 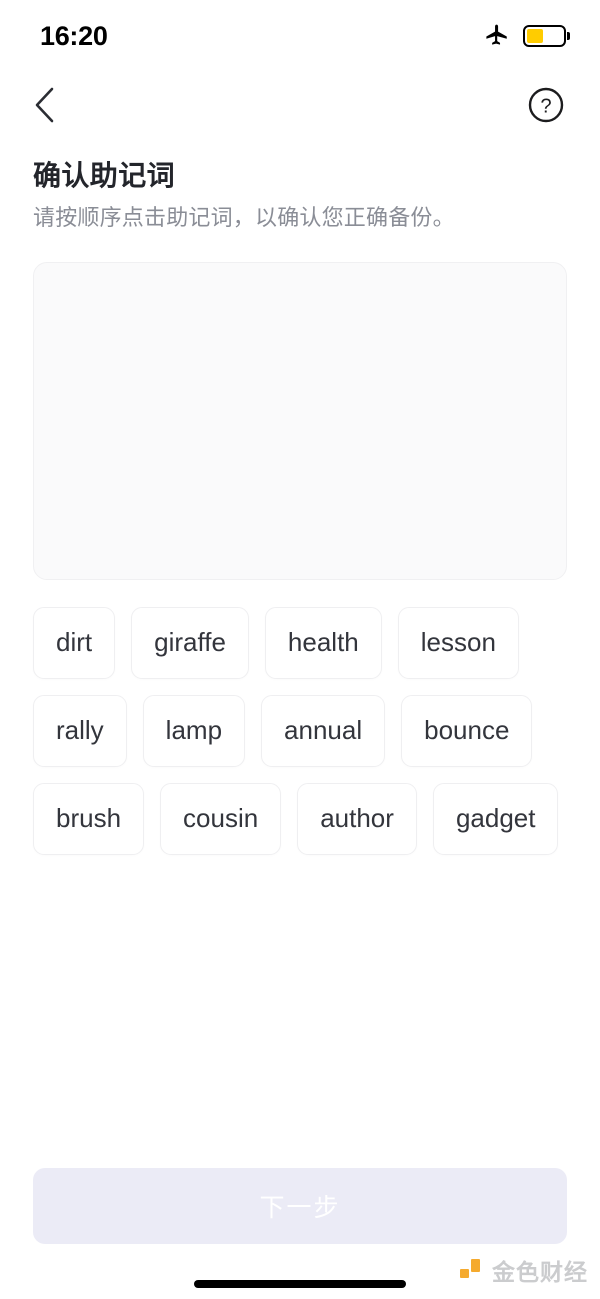 I want to click on status-bar-time: 16:20, so click(x=74, y=35).